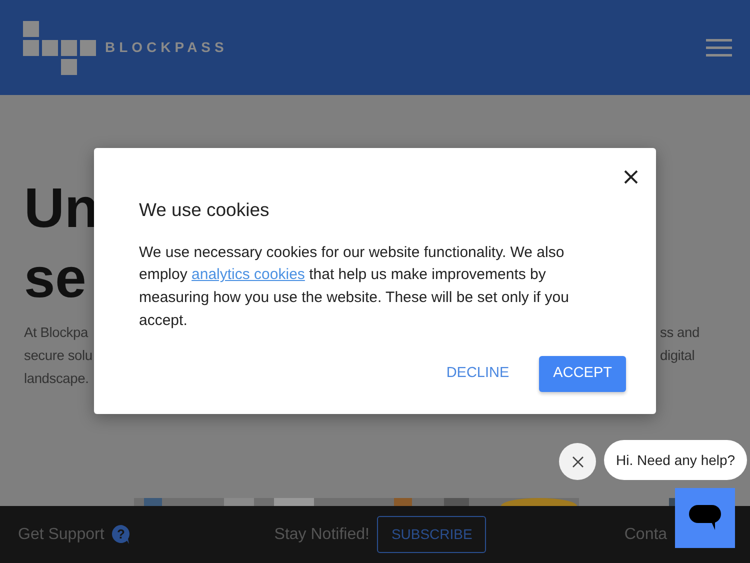  What do you see at coordinates (478, 374) in the screenshot?
I see `decline-button: DECLINE` at bounding box center [478, 374].